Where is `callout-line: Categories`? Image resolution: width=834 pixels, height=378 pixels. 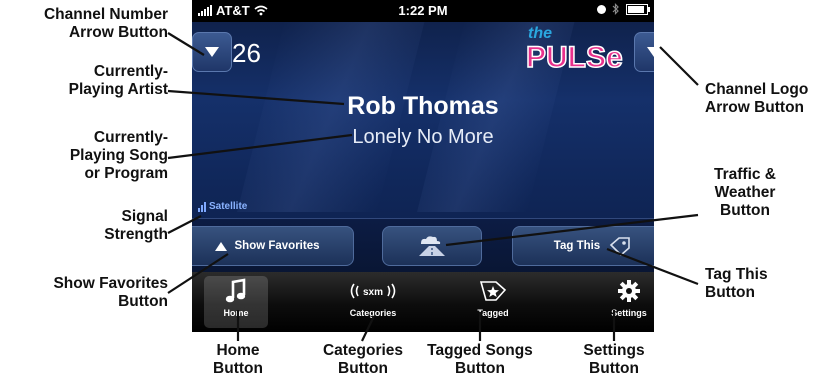
callout-line: Categories is located at coordinates (363, 350).